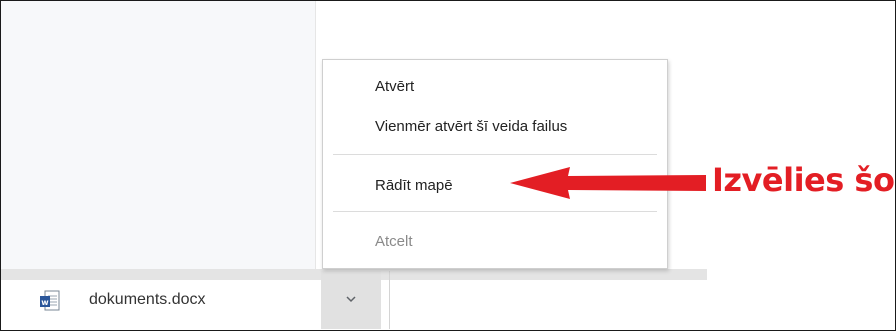  I want to click on svg-text: w, so click(45, 302).